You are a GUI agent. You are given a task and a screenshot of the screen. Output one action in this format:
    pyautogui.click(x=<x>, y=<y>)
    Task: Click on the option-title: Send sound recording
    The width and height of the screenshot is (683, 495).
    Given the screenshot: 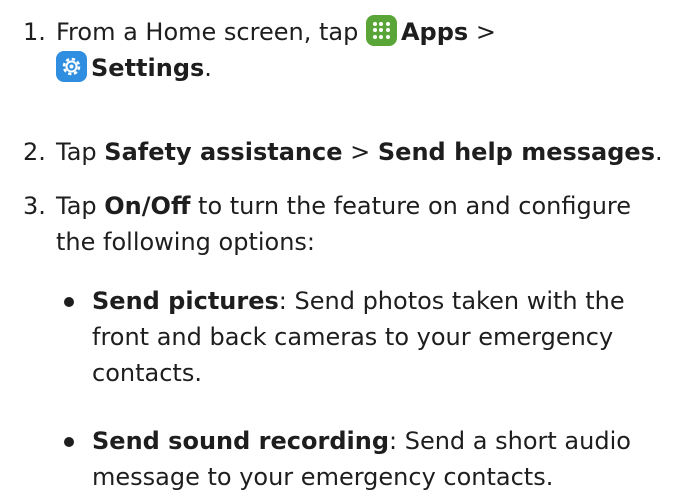 What is the action you would take?
    pyautogui.click(x=240, y=441)
    